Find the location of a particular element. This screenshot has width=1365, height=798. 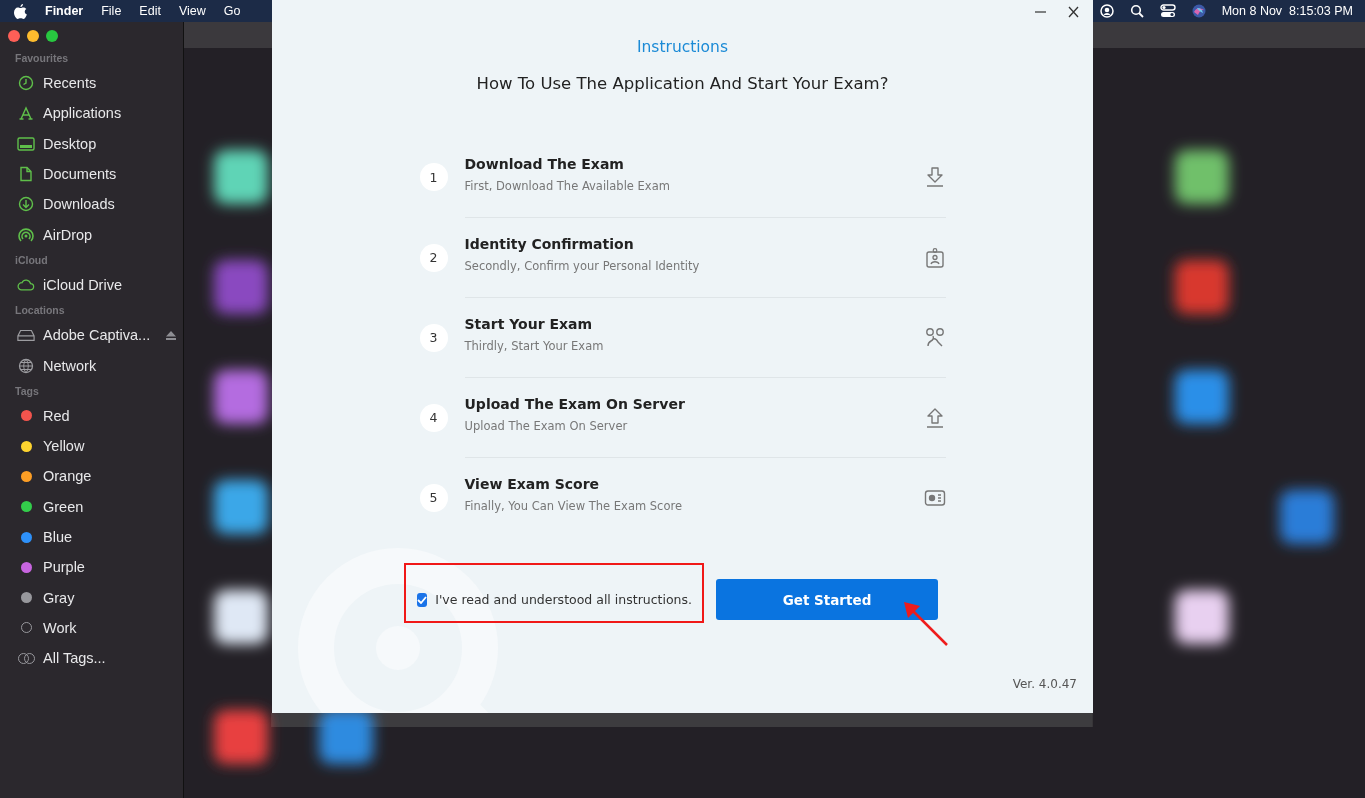

sidebar-item: Yellow is located at coordinates (95, 446).